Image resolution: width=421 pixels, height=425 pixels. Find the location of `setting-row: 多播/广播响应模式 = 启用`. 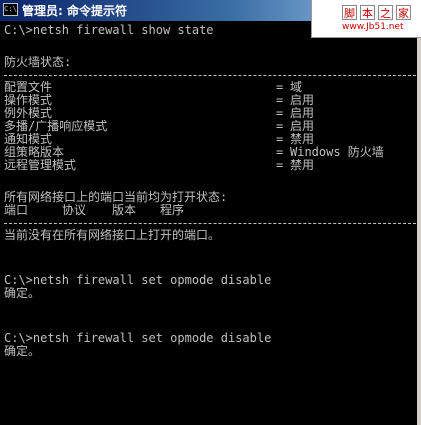

setting-row: 多播/广播响应模式 = 启用 is located at coordinates (210, 126).